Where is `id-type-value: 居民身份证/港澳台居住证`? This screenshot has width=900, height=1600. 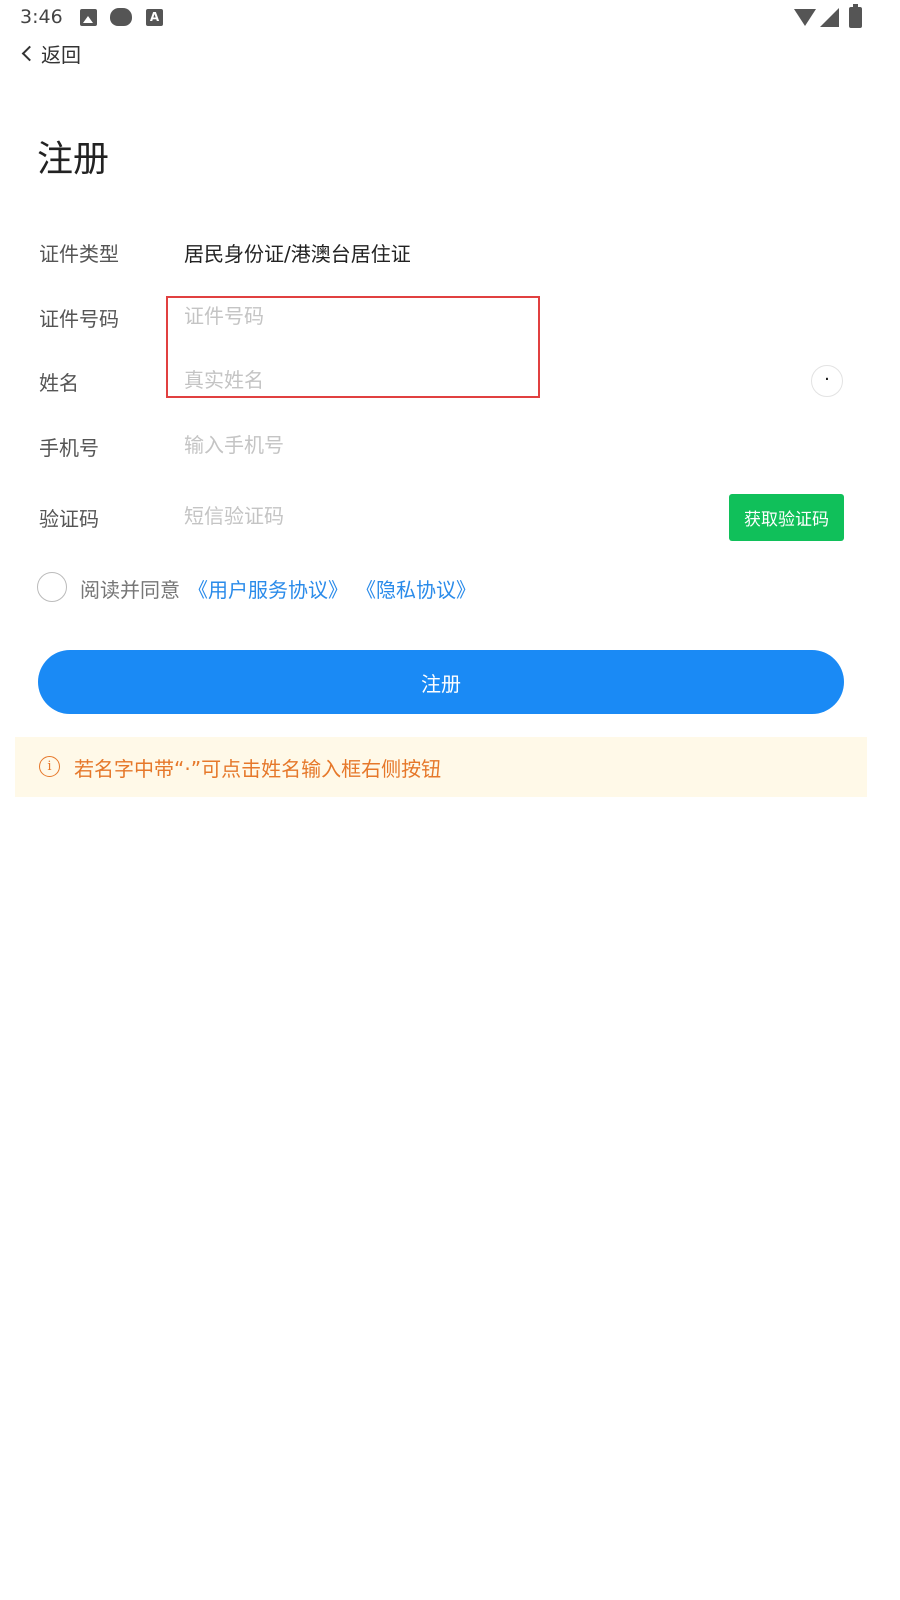 id-type-value: 居民身份证/港澳台居住证 is located at coordinates (297, 252).